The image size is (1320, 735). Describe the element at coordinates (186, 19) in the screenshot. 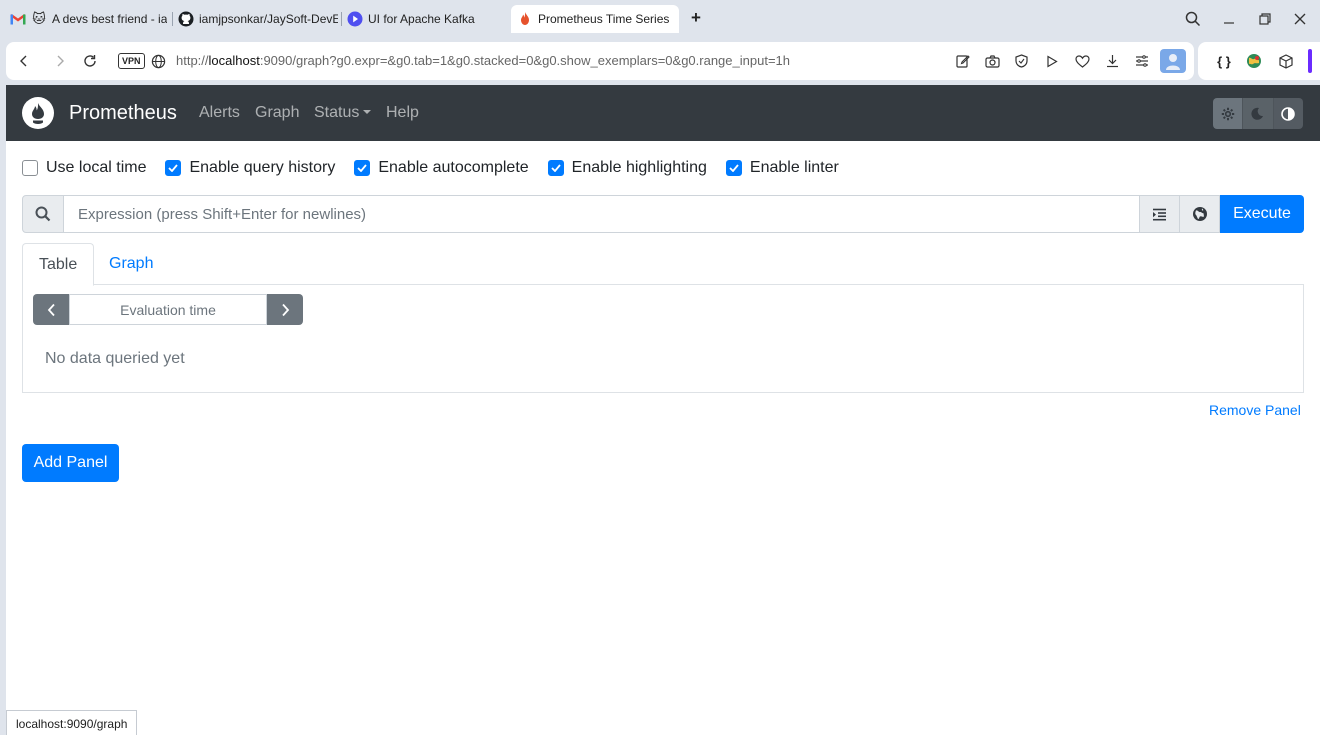

I see `github-icon` at that location.